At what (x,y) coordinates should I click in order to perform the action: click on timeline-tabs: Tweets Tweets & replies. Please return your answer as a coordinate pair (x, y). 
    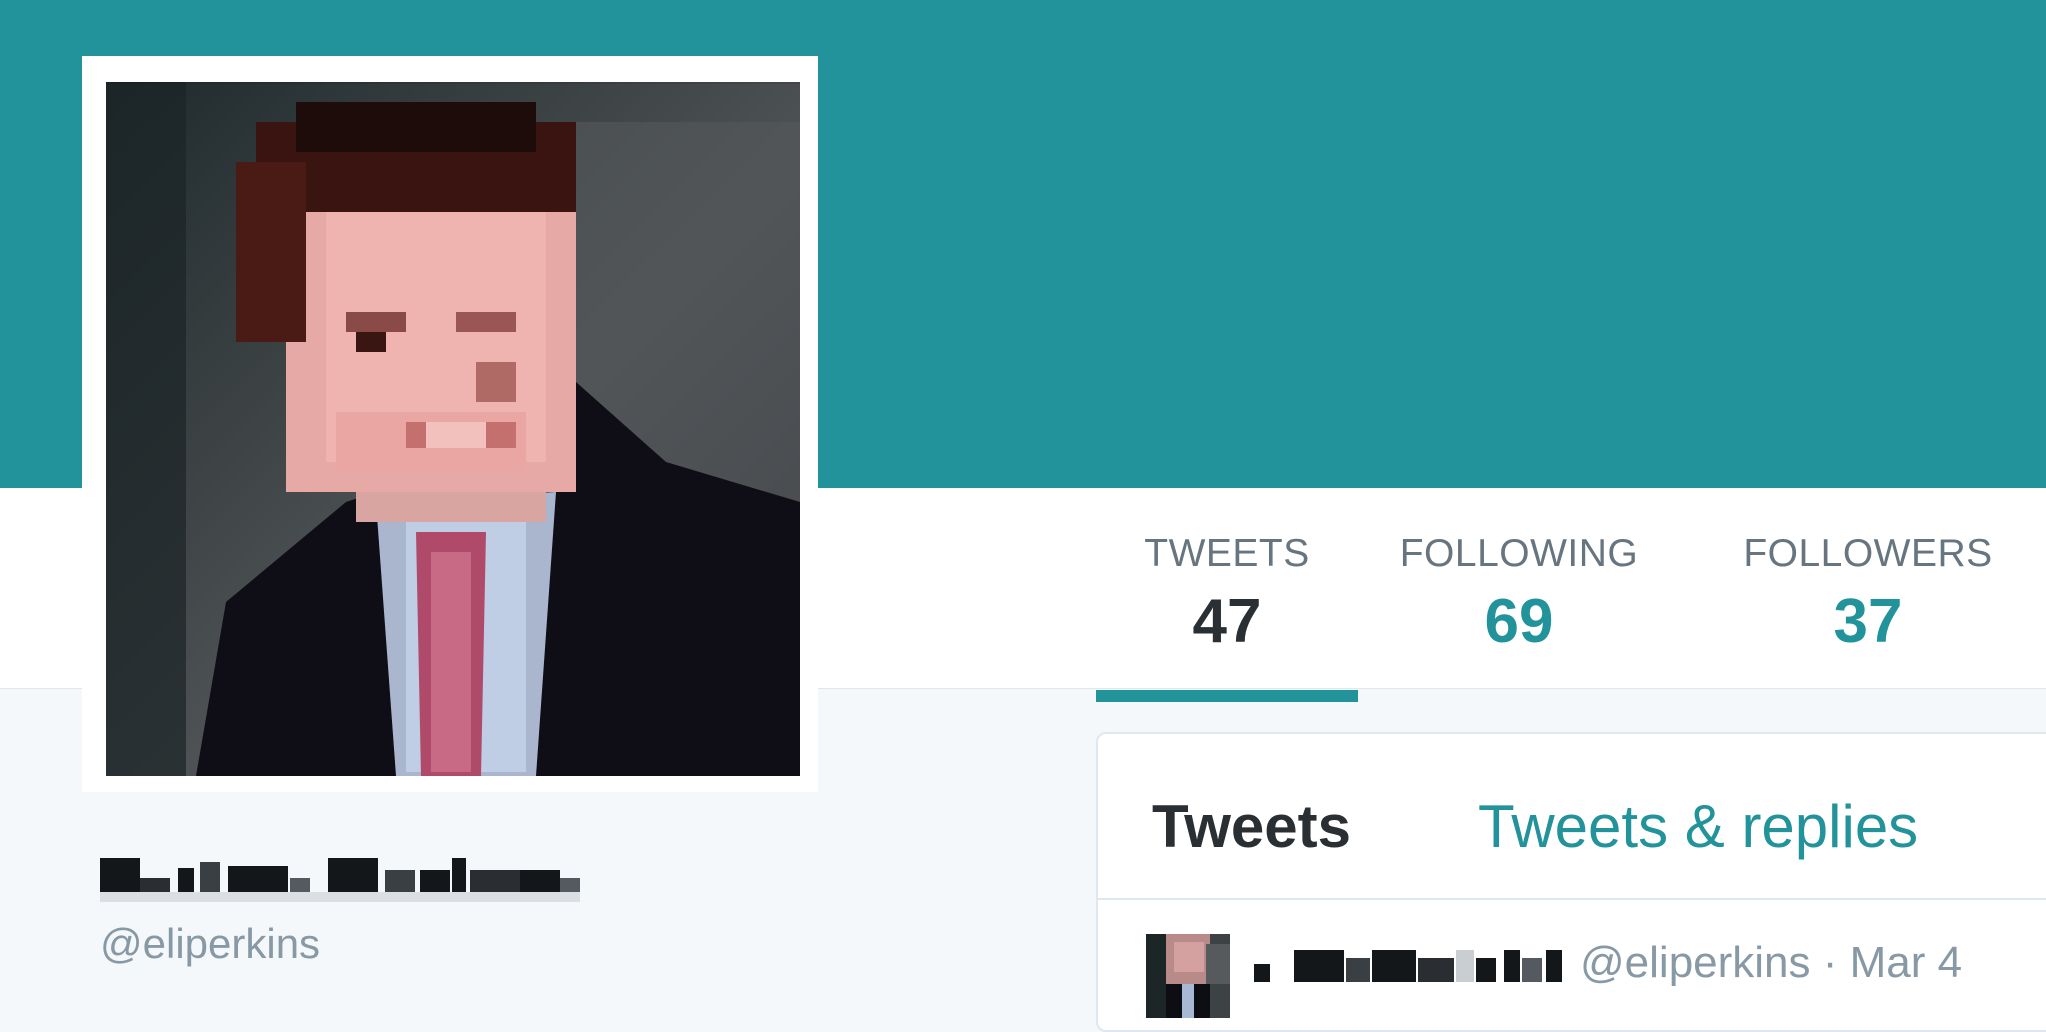
    Looking at the image, I should click on (1572, 817).